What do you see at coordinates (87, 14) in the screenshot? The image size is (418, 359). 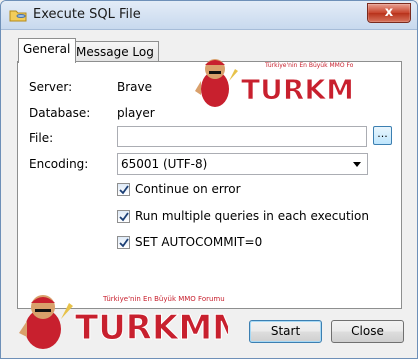 I see `window-title: Execute SQL File` at bounding box center [87, 14].